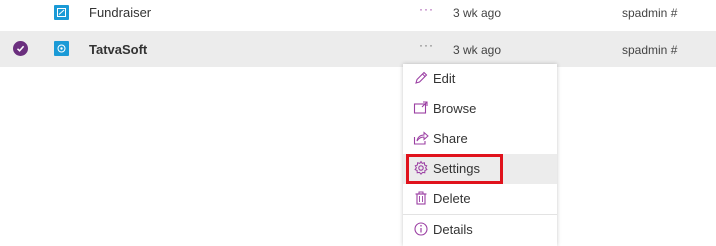 The height and width of the screenshot is (246, 716). I want to click on menu-item-label: Share, so click(450, 138).